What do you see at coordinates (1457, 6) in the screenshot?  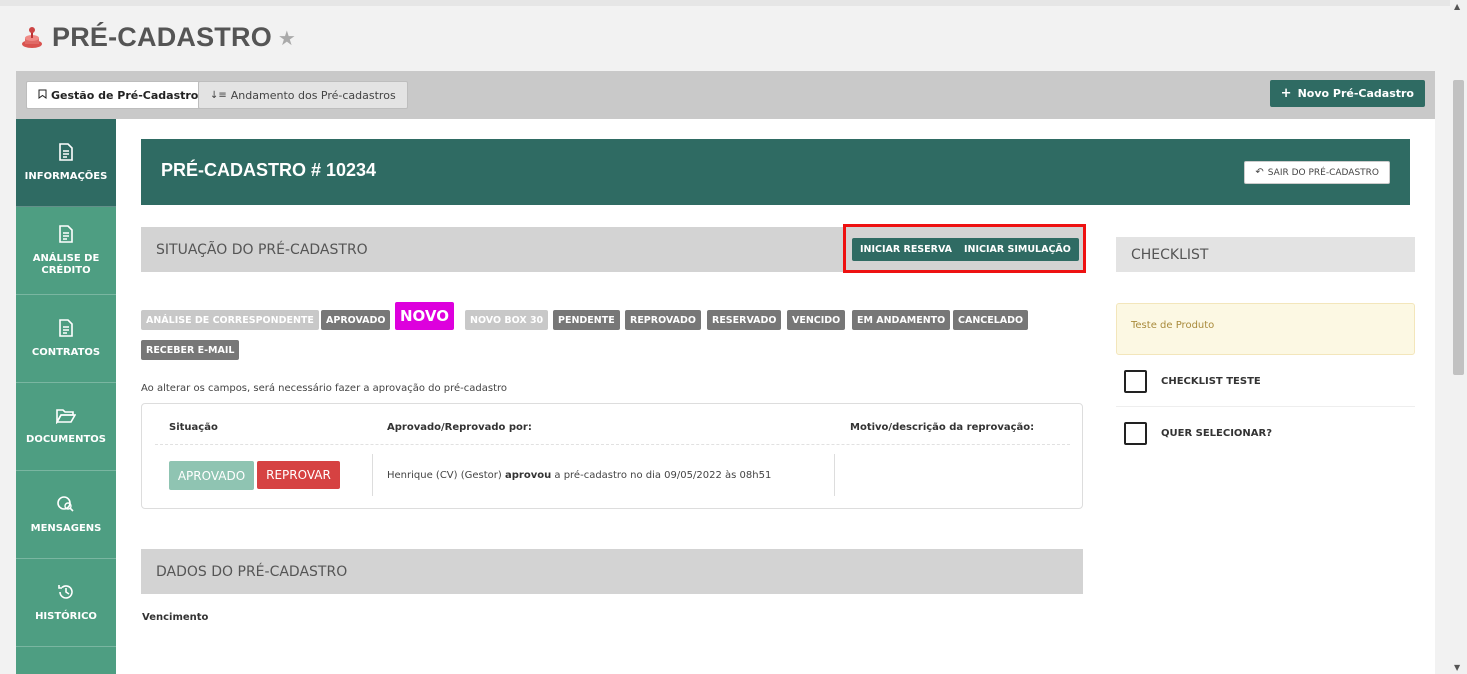 I see `scroll-up-icon: ▲` at bounding box center [1457, 6].